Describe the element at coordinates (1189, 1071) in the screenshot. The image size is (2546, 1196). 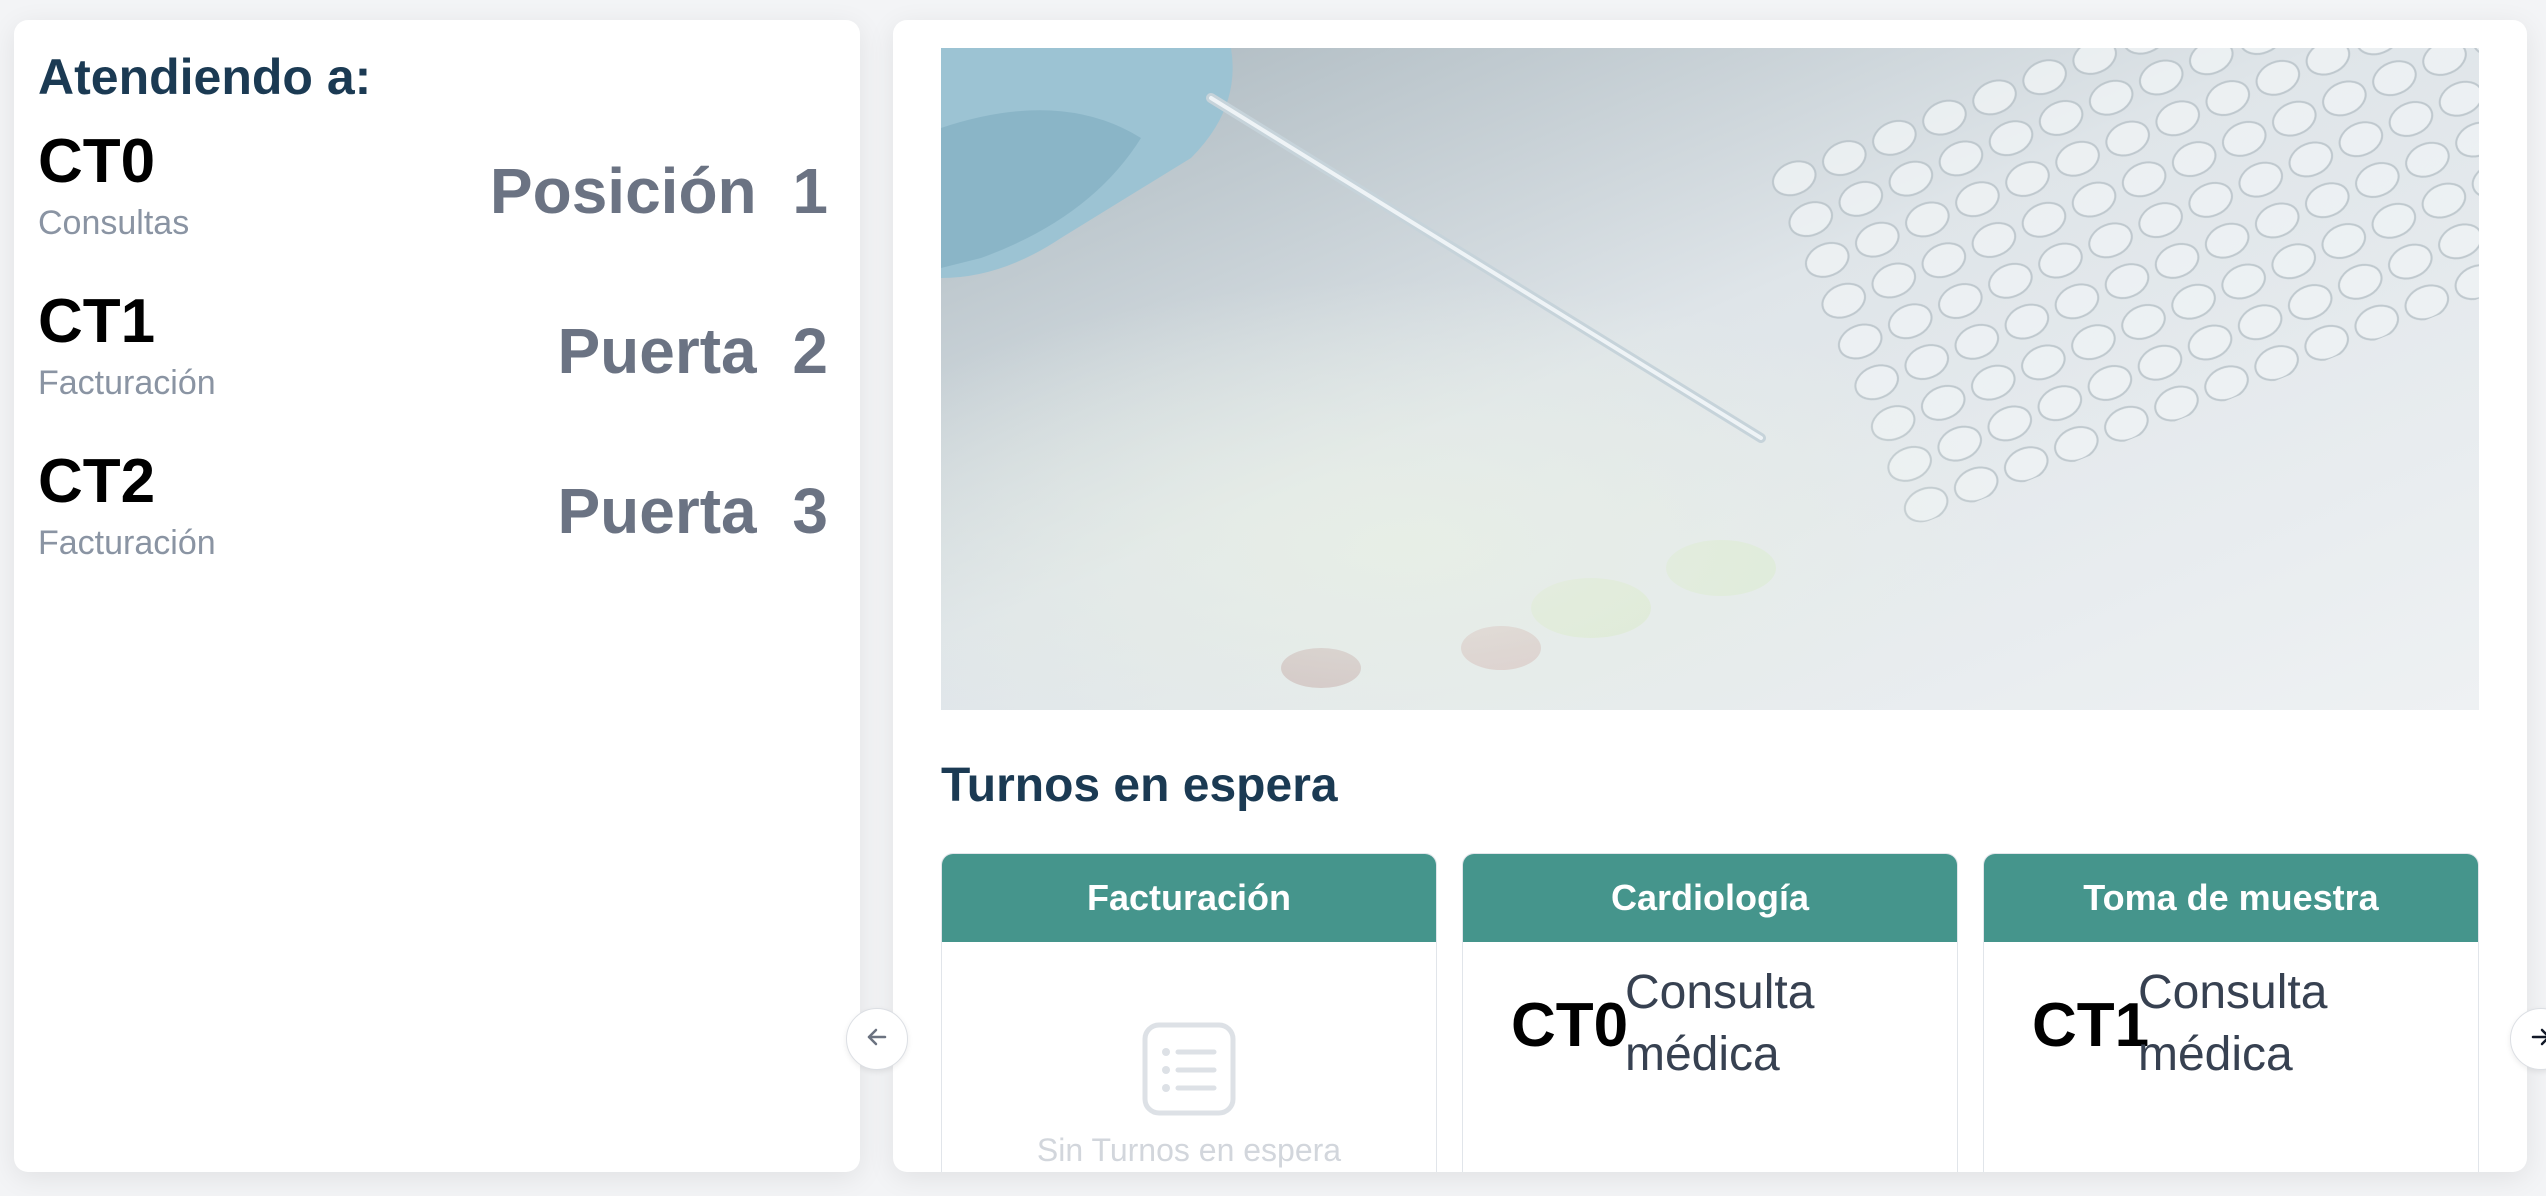
I see `list-icon` at that location.